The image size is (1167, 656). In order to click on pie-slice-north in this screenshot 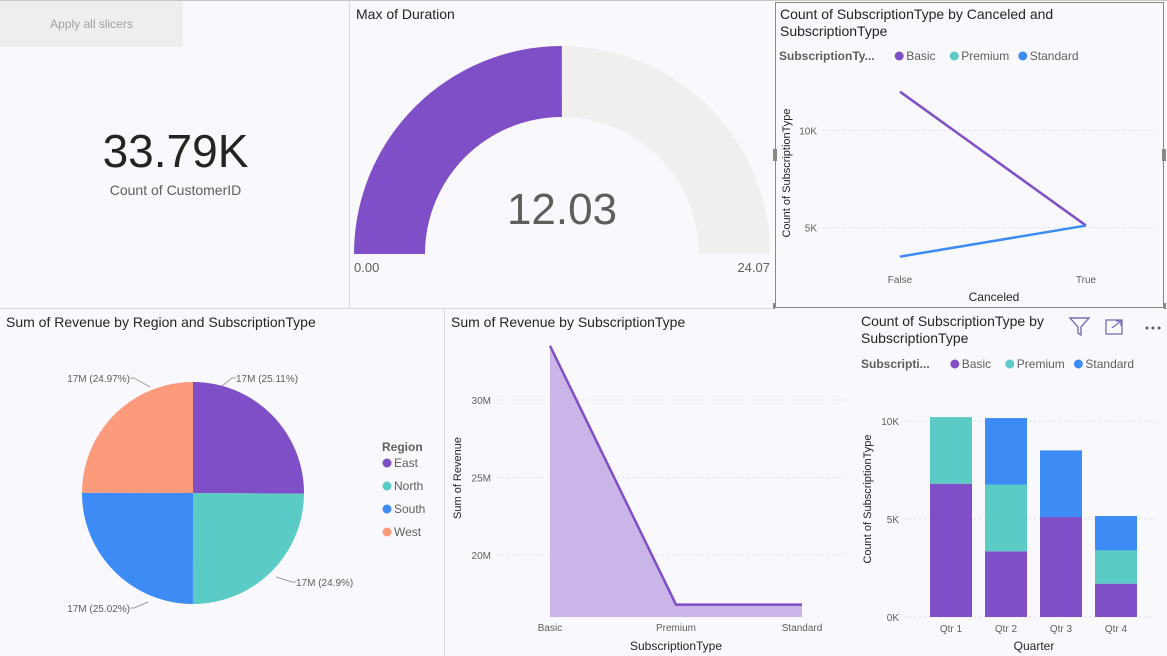, I will do `click(248, 548)`.